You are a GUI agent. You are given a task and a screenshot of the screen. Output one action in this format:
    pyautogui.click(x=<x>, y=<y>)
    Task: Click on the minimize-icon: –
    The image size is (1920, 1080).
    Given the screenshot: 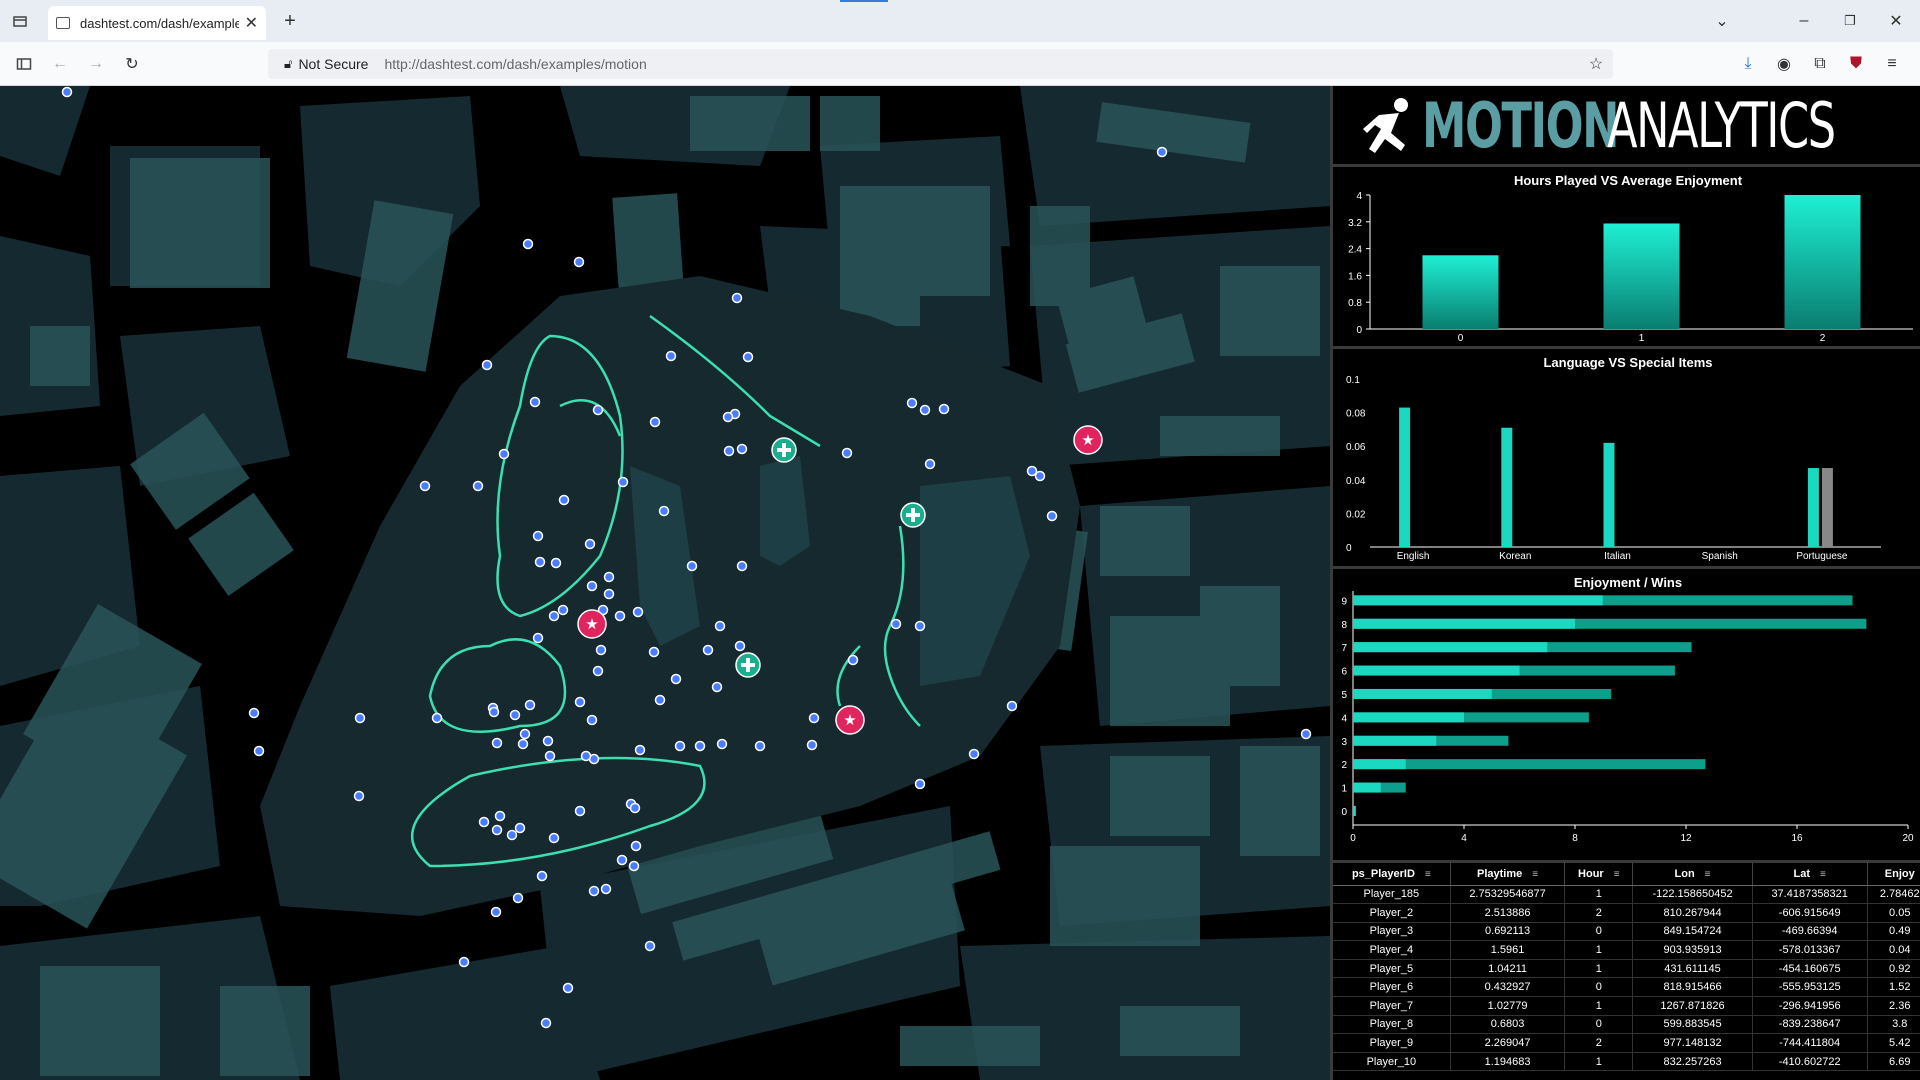 What is the action you would take?
    pyautogui.click(x=1804, y=21)
    